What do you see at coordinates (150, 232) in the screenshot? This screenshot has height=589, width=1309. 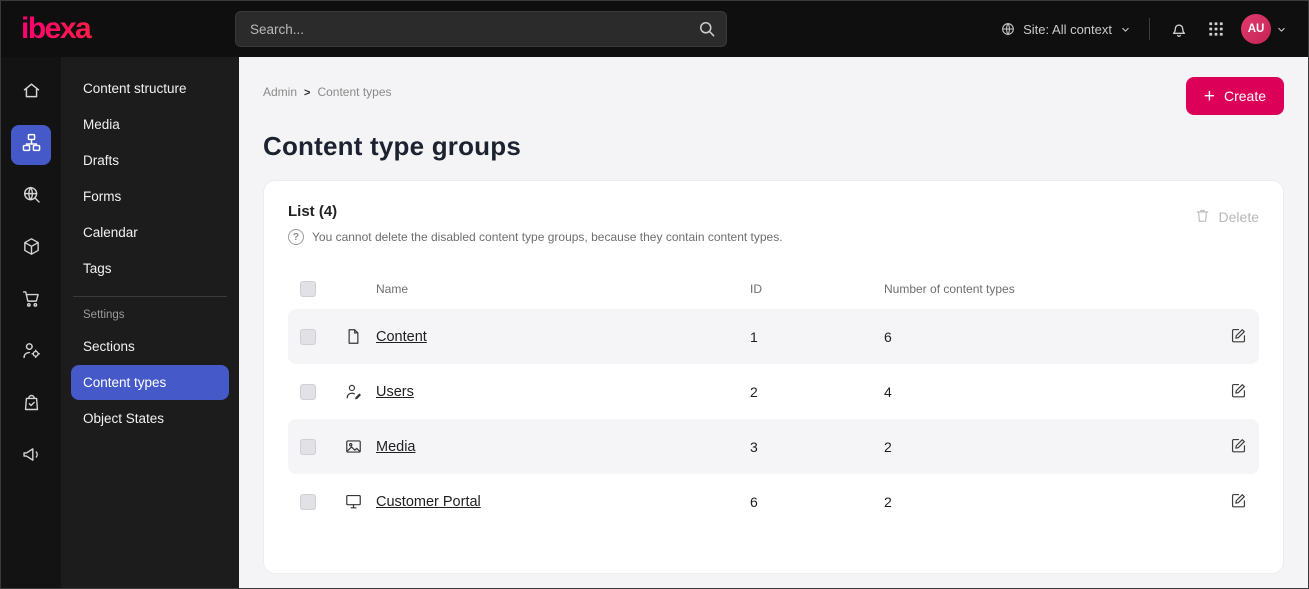 I see `sidebar-item-calendar: Calendar` at bounding box center [150, 232].